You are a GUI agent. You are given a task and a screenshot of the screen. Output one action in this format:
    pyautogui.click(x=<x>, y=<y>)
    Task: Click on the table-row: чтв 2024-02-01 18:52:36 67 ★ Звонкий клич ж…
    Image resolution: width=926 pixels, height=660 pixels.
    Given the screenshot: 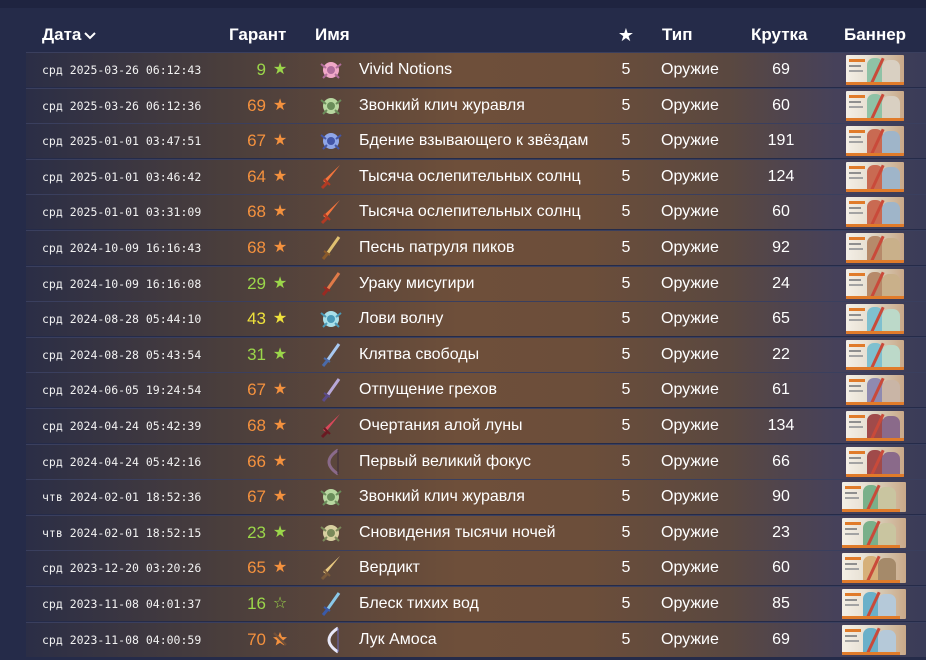 What is the action you would take?
    pyautogui.click(x=476, y=497)
    